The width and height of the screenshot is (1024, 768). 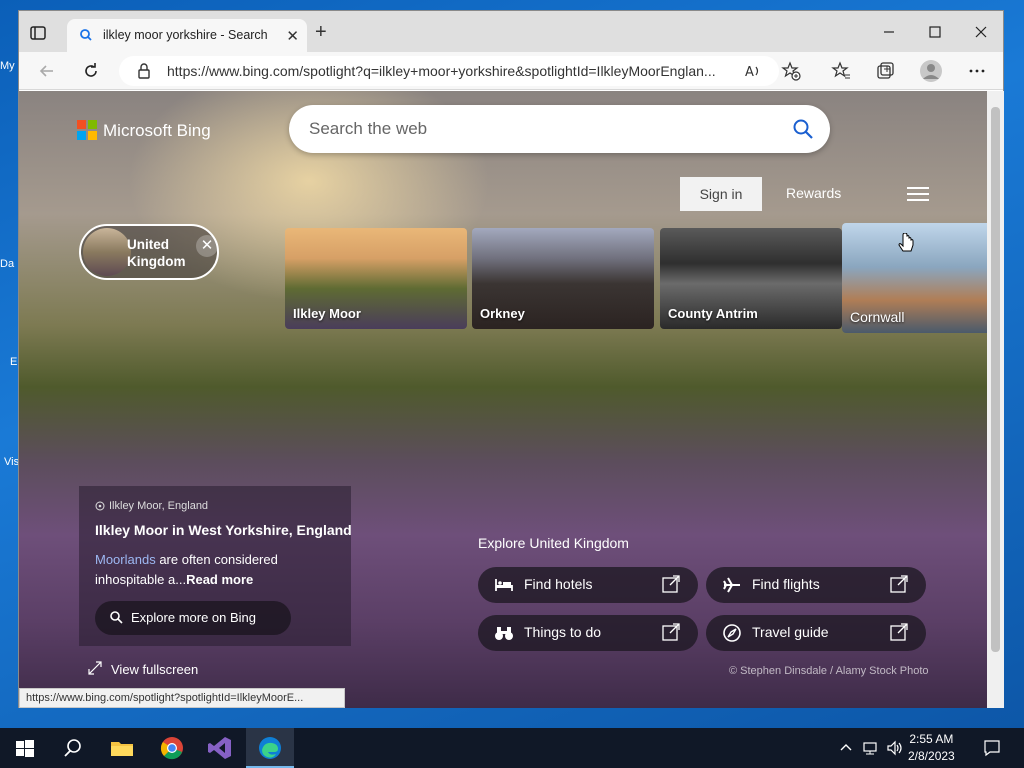 I want to click on favorites-icon, so click(x=841, y=71).